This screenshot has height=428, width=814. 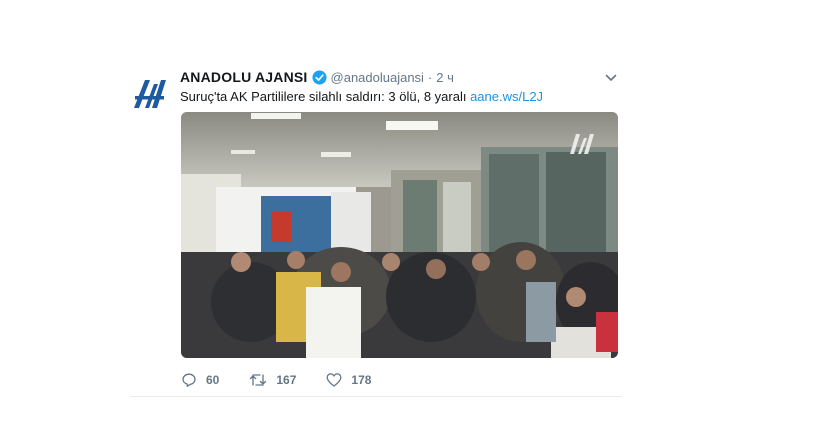 I want to click on chevron-down-icon, so click(x=611, y=78).